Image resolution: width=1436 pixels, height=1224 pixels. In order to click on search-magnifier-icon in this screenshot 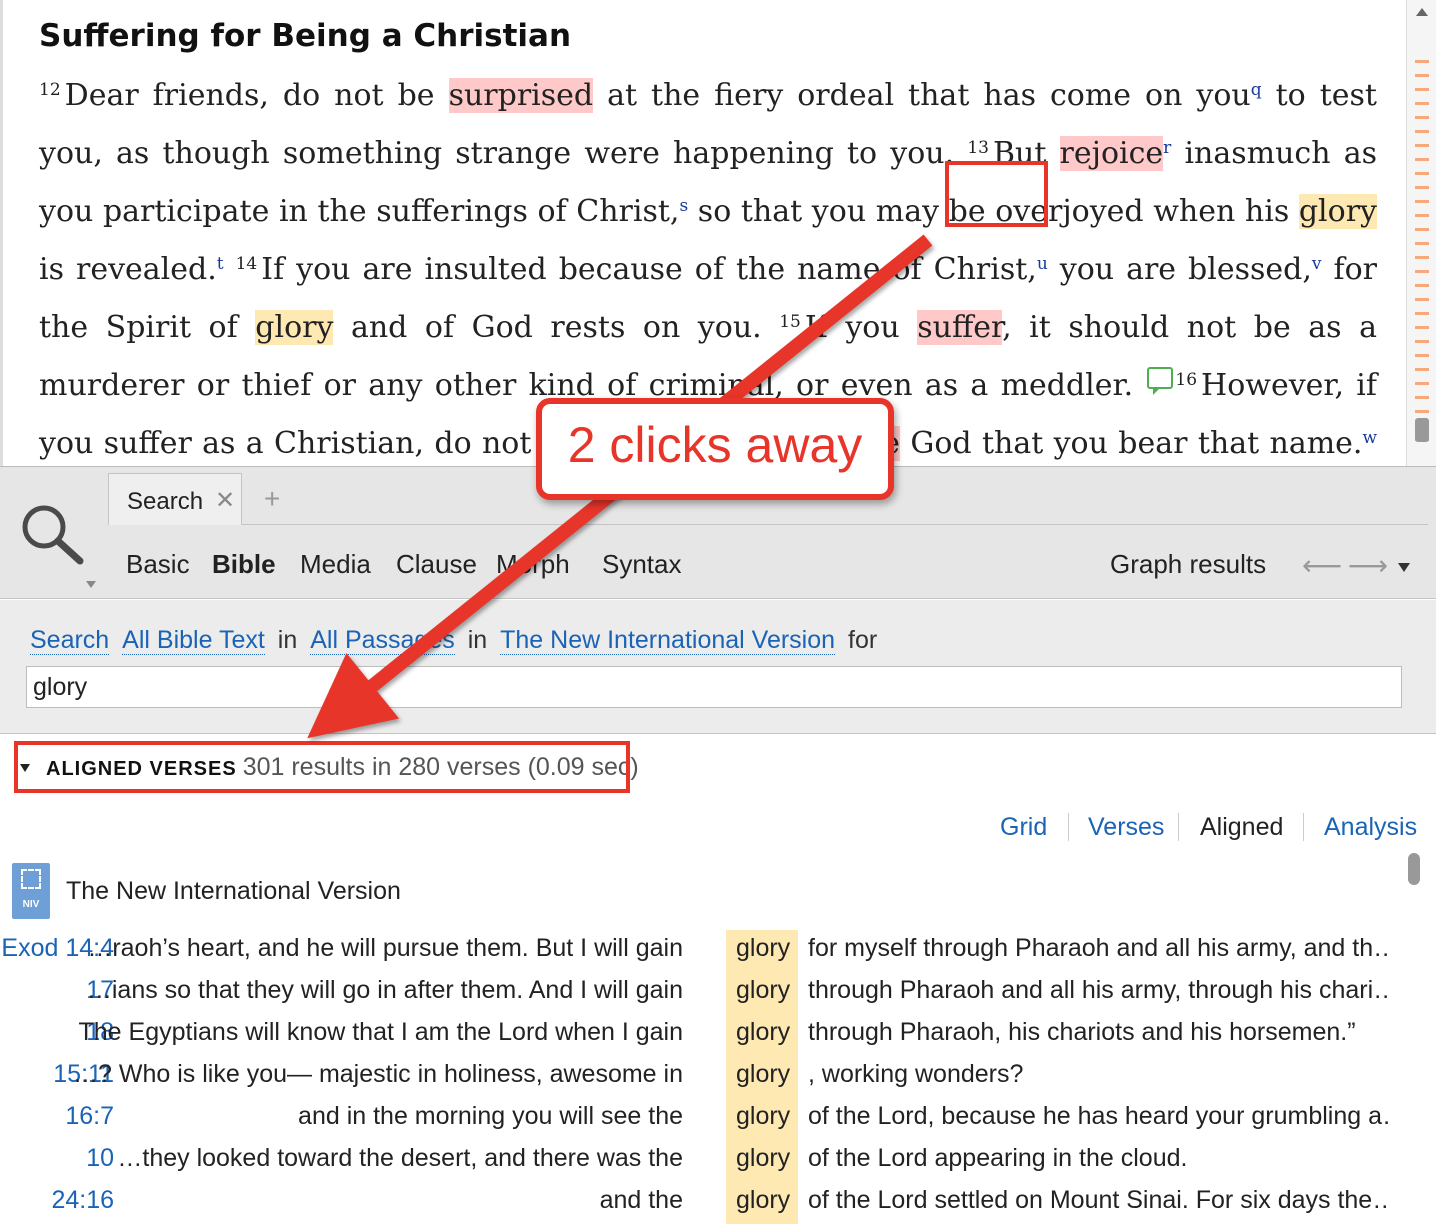, I will do `click(55, 535)`.